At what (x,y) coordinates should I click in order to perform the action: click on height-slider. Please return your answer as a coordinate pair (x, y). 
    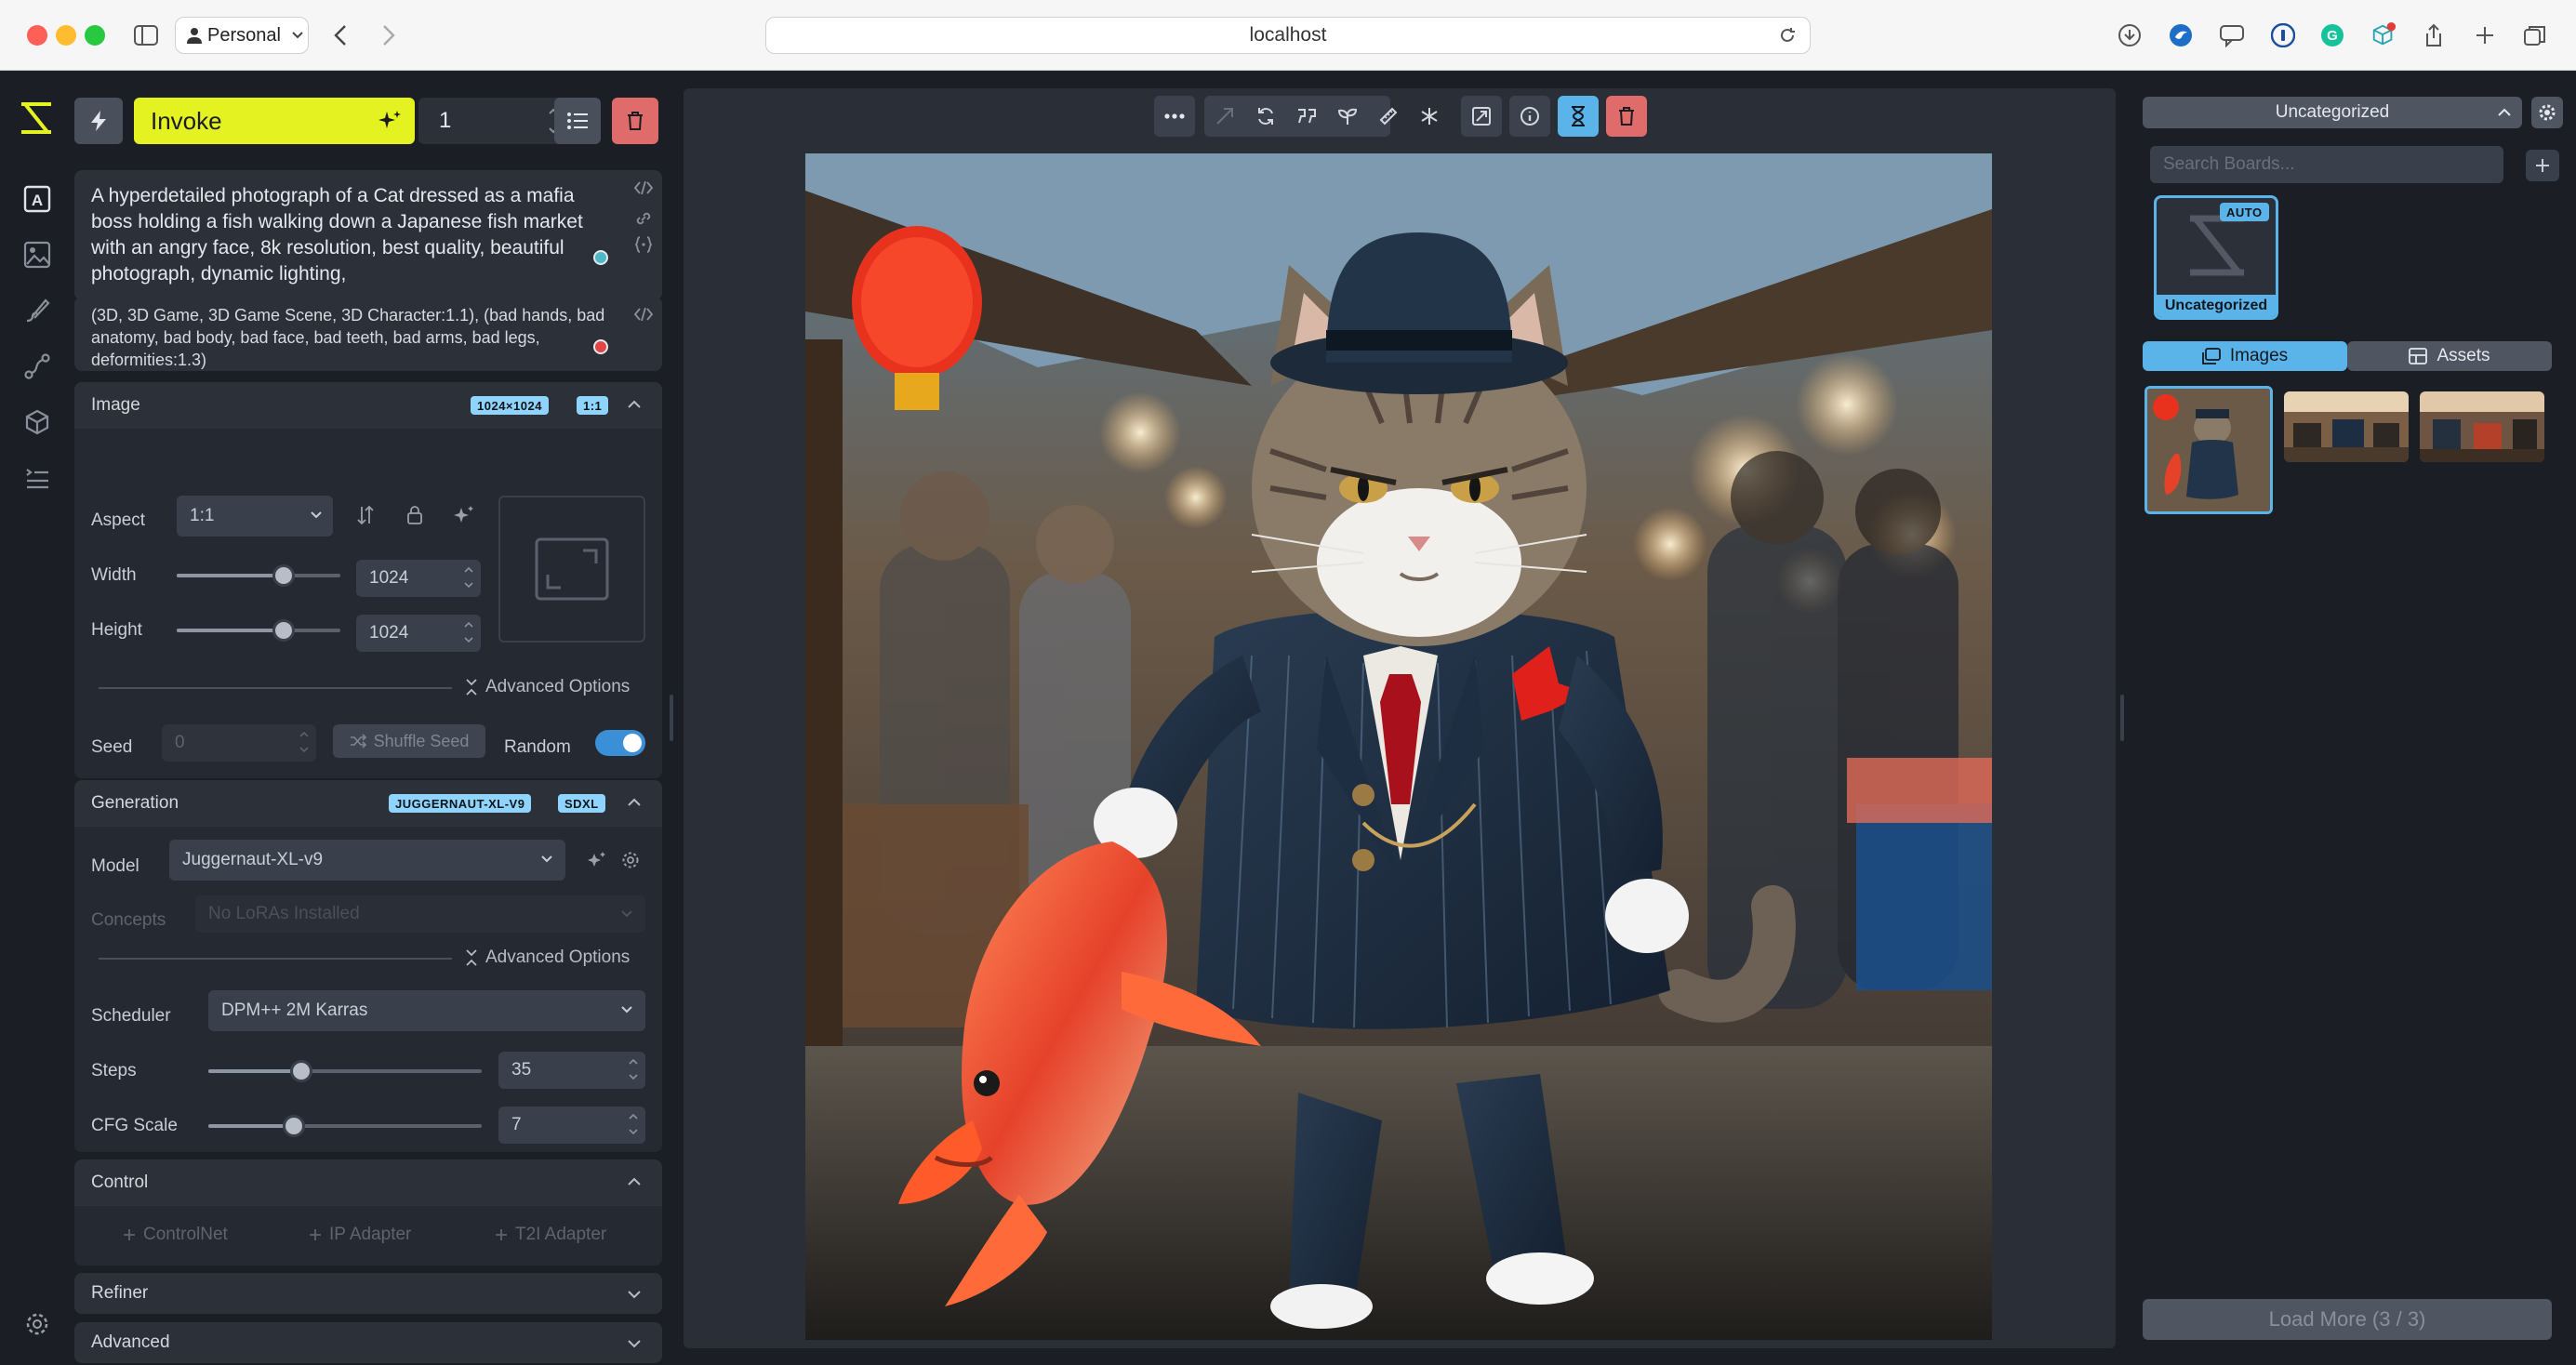
    Looking at the image, I should click on (258, 630).